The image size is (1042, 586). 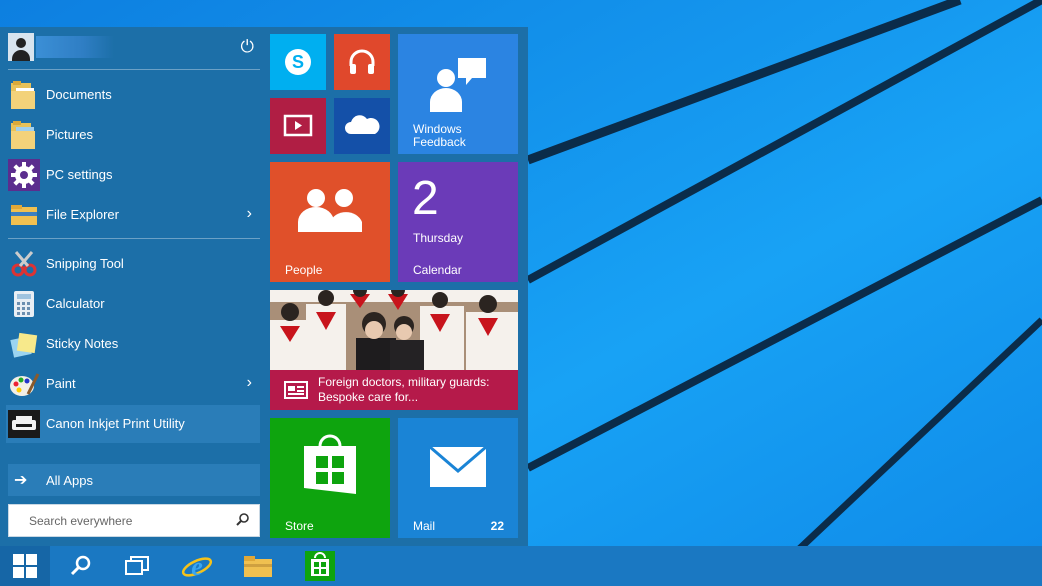 I want to click on all-apps-label: All Apps, so click(x=69, y=480).